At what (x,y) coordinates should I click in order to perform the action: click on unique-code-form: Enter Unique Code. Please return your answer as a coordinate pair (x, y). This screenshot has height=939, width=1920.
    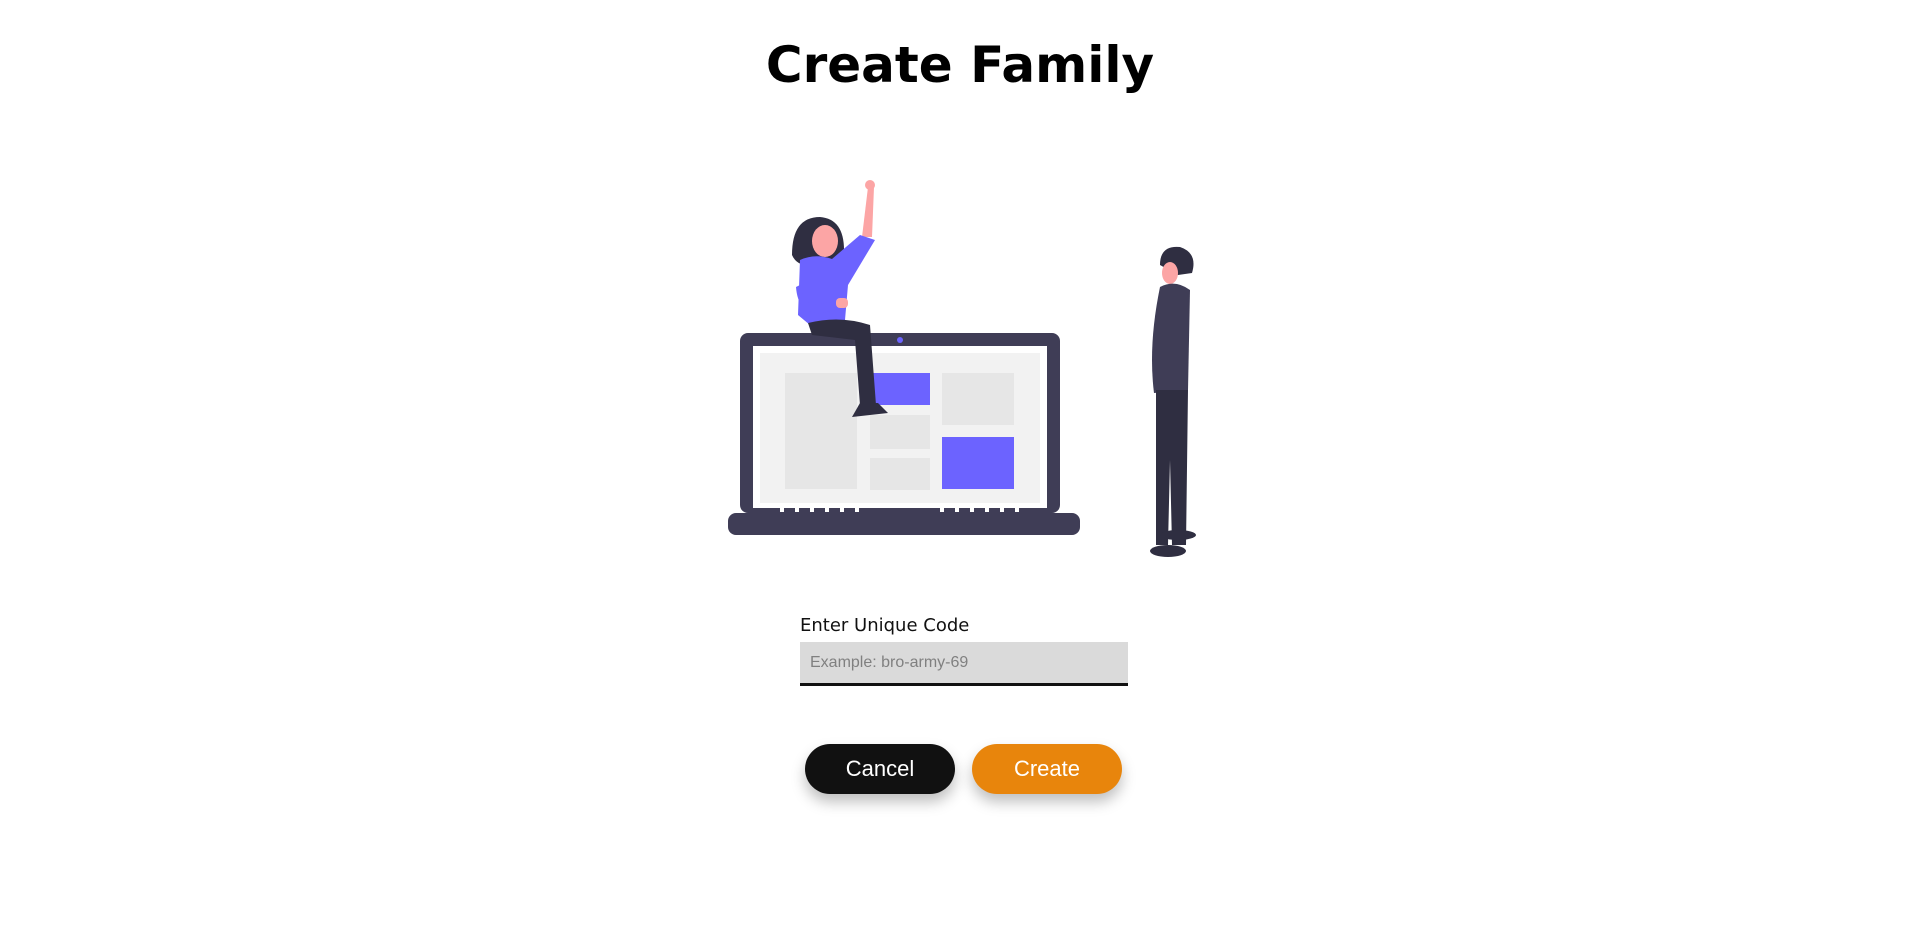
    Looking at the image, I should click on (964, 650).